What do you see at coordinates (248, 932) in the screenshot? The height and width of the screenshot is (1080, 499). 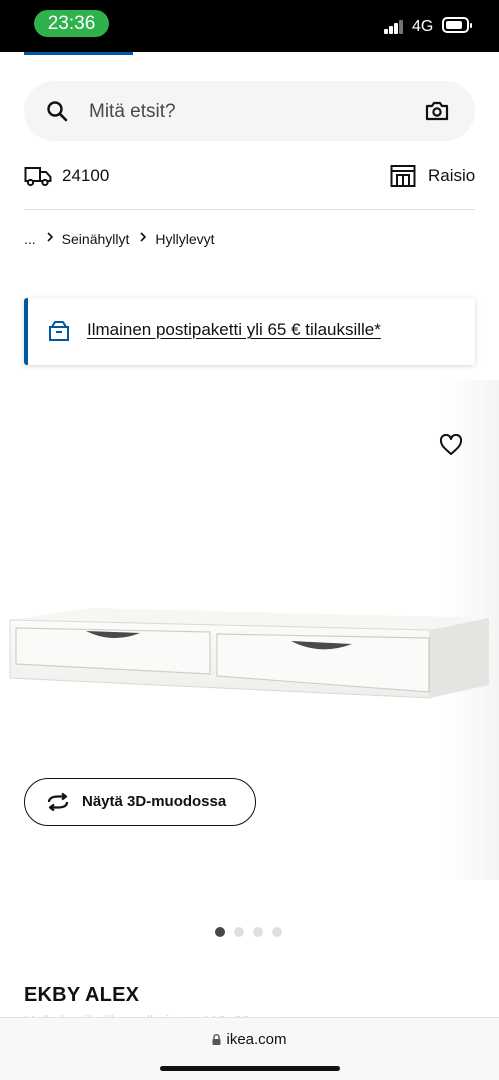 I see `image-carousel-dots` at bounding box center [248, 932].